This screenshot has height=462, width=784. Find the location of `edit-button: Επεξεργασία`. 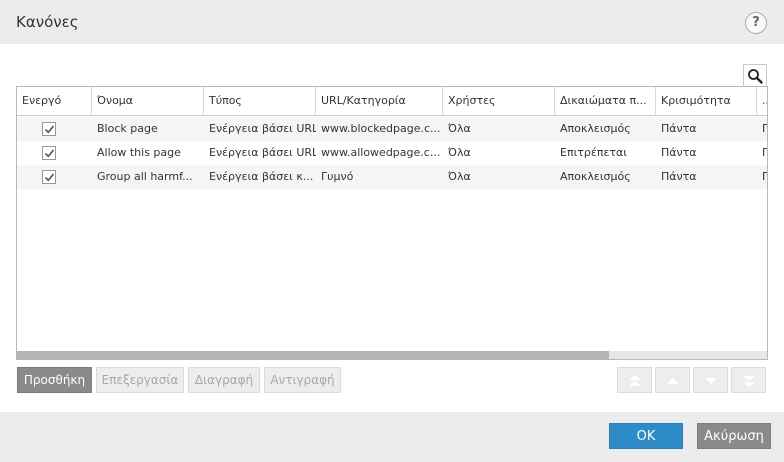

edit-button: Επεξεργασία is located at coordinates (140, 380).